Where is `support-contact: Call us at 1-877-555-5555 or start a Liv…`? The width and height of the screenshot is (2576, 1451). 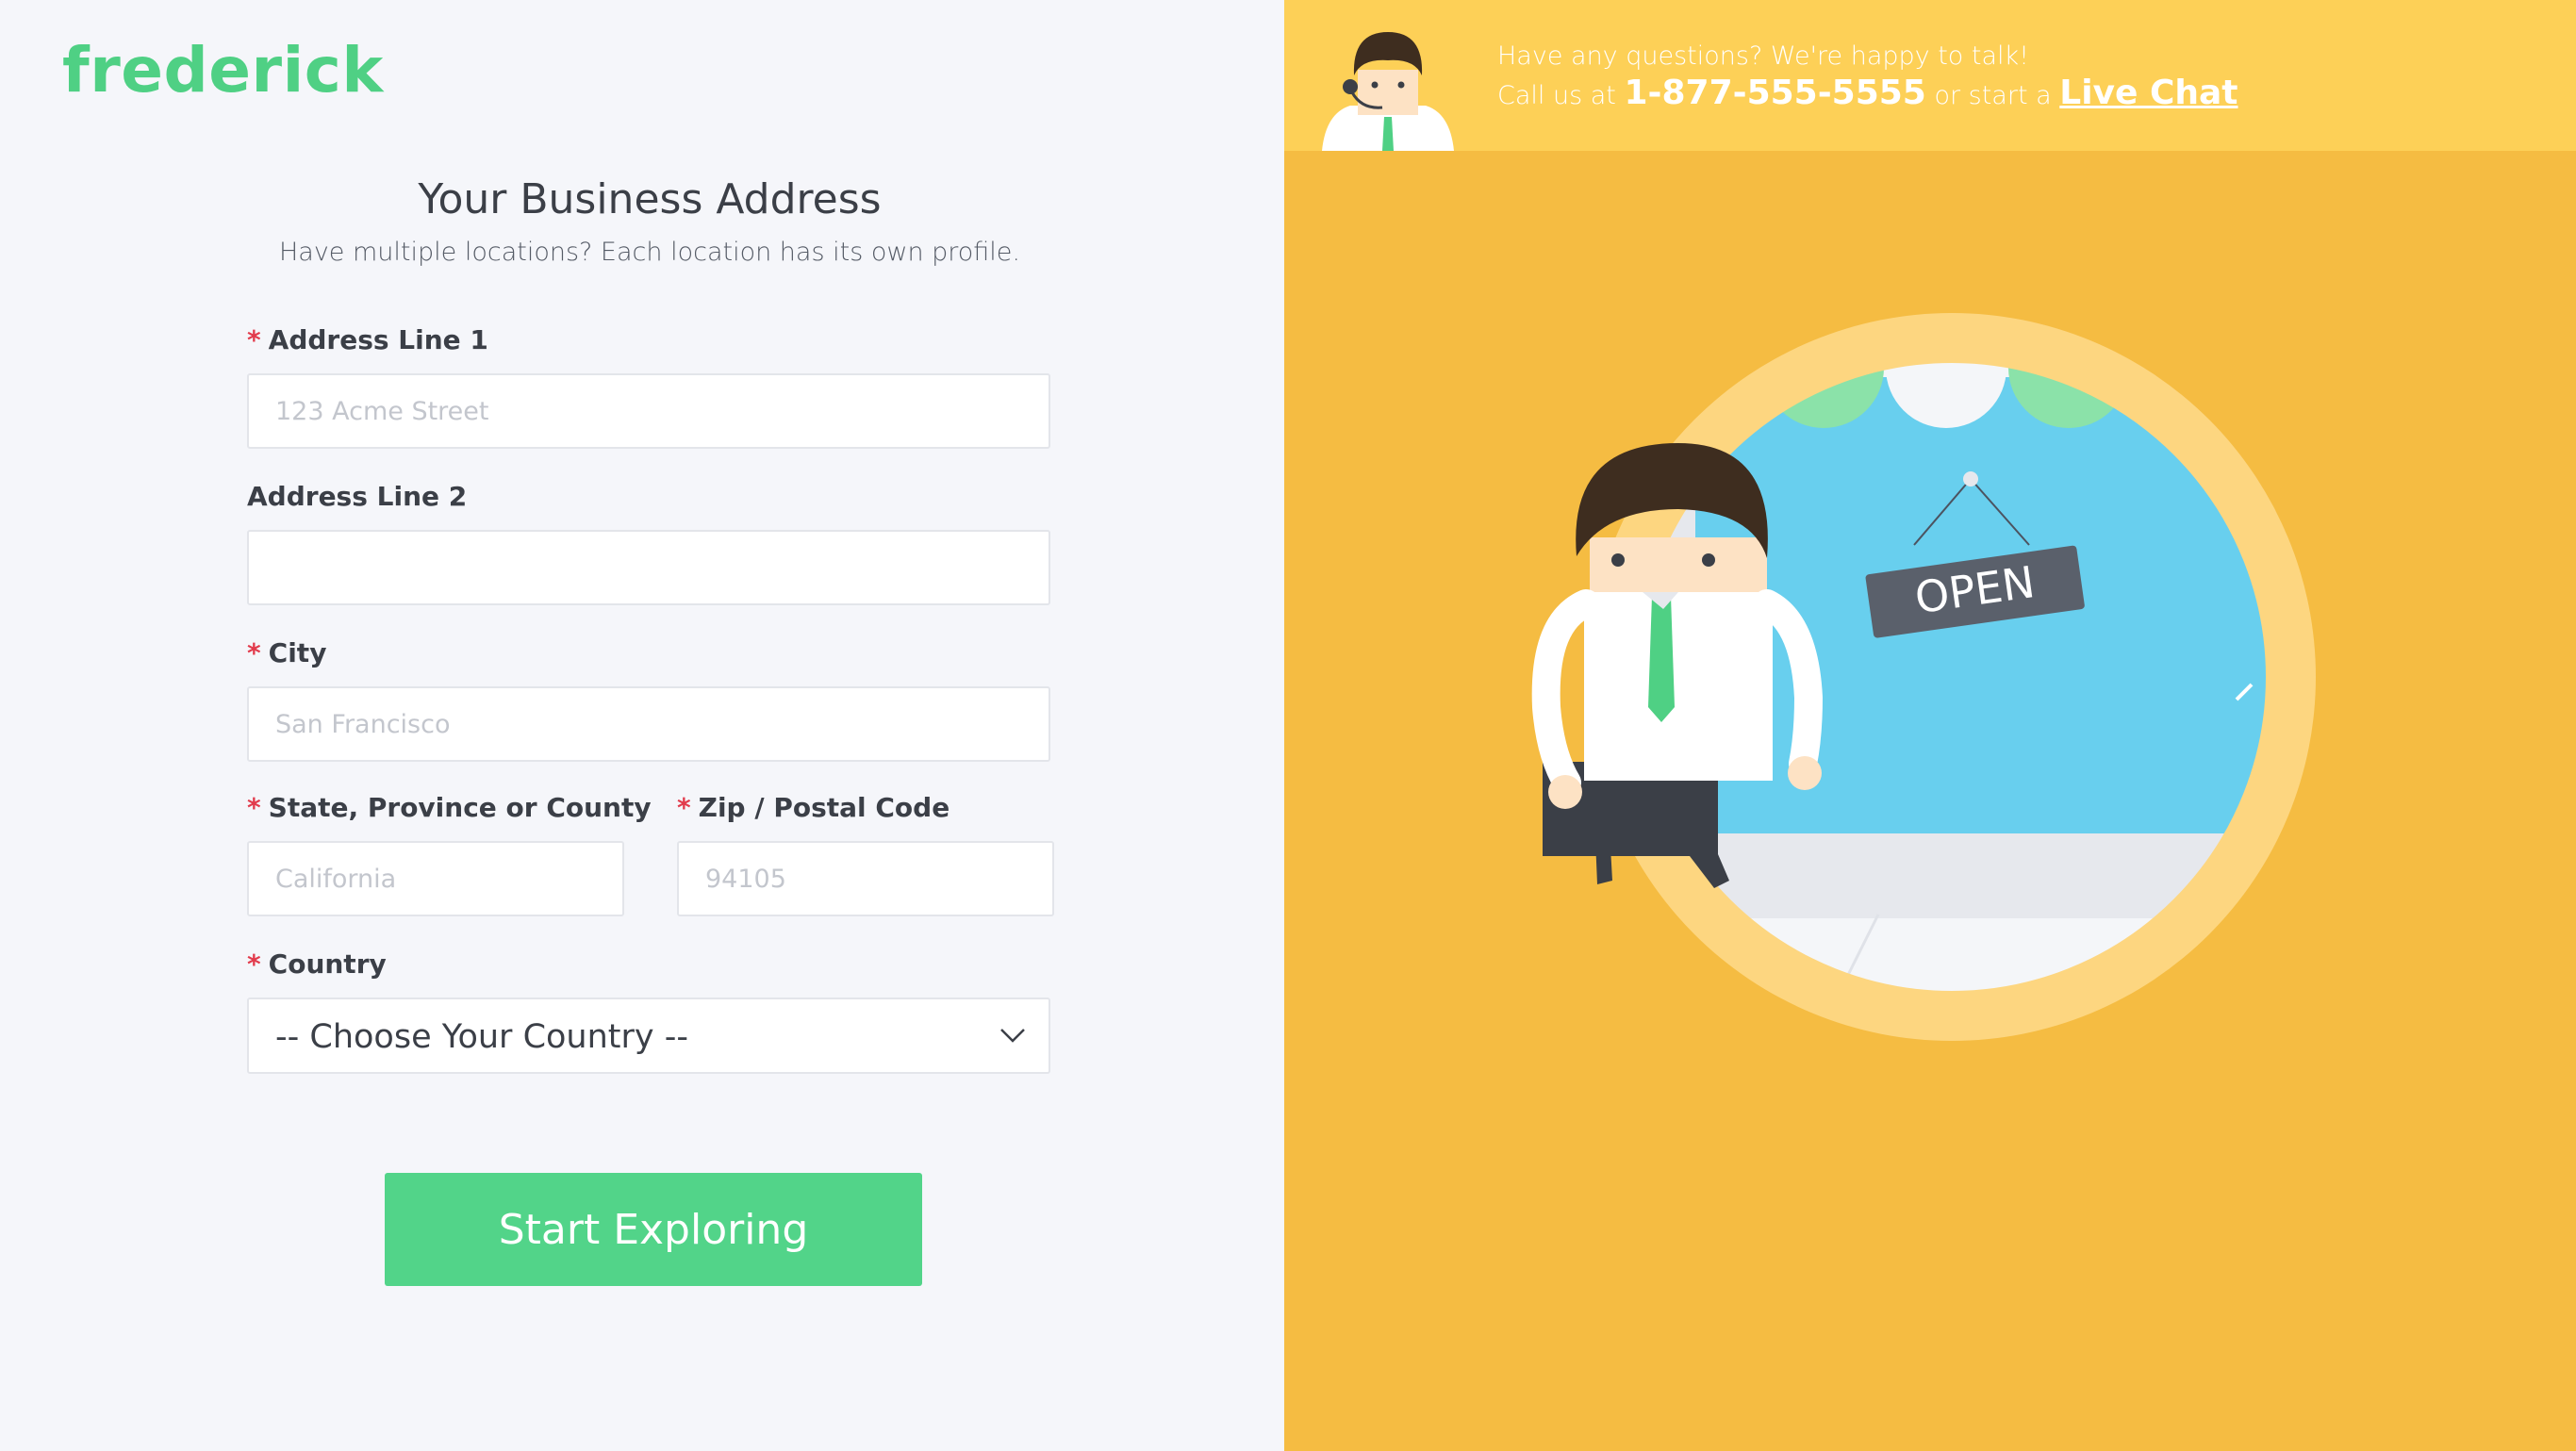 support-contact: Call us at 1-877-555-5555 or start a Liv… is located at coordinates (1867, 93).